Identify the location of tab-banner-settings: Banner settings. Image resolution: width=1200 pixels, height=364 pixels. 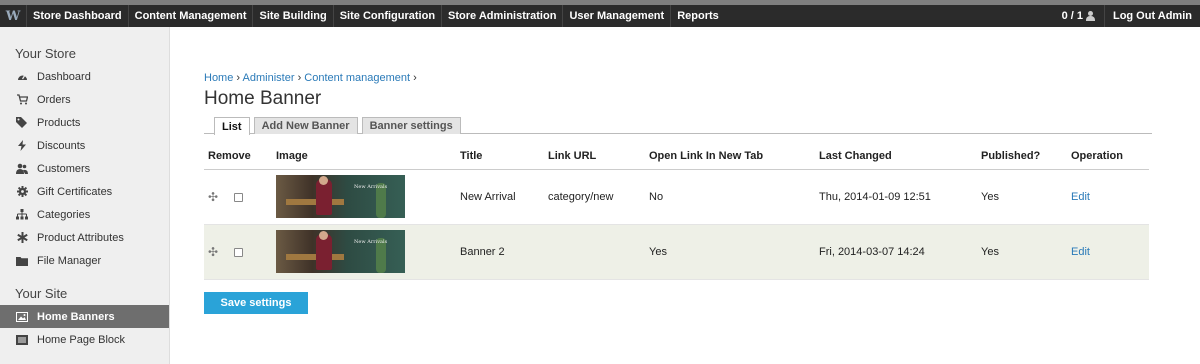
(411, 125).